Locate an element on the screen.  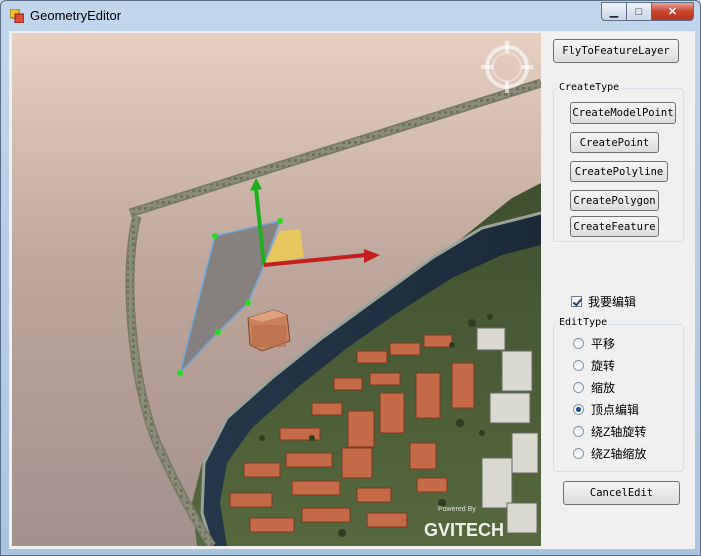
minimize-button: ▁ is located at coordinates (613, 11).